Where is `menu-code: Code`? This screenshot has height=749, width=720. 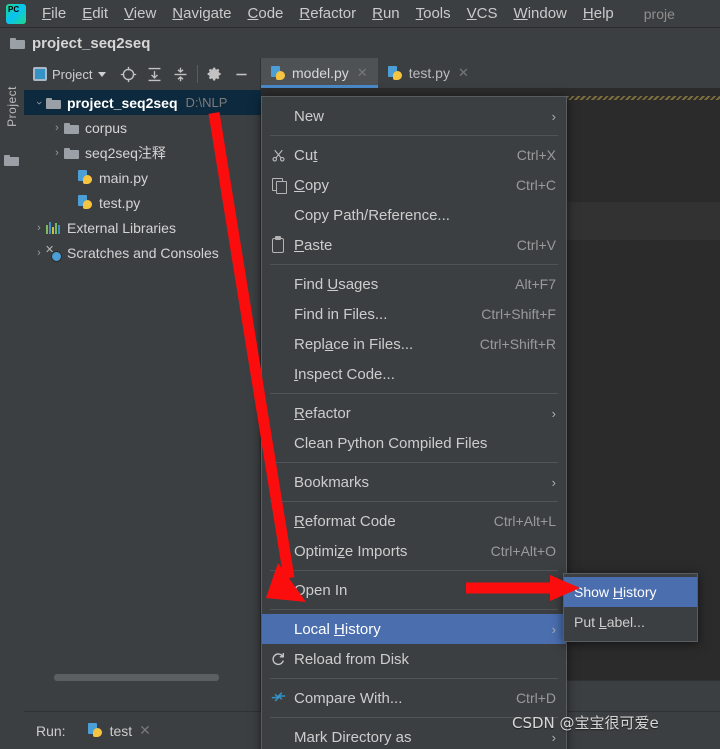 menu-code: Code is located at coordinates (266, 13).